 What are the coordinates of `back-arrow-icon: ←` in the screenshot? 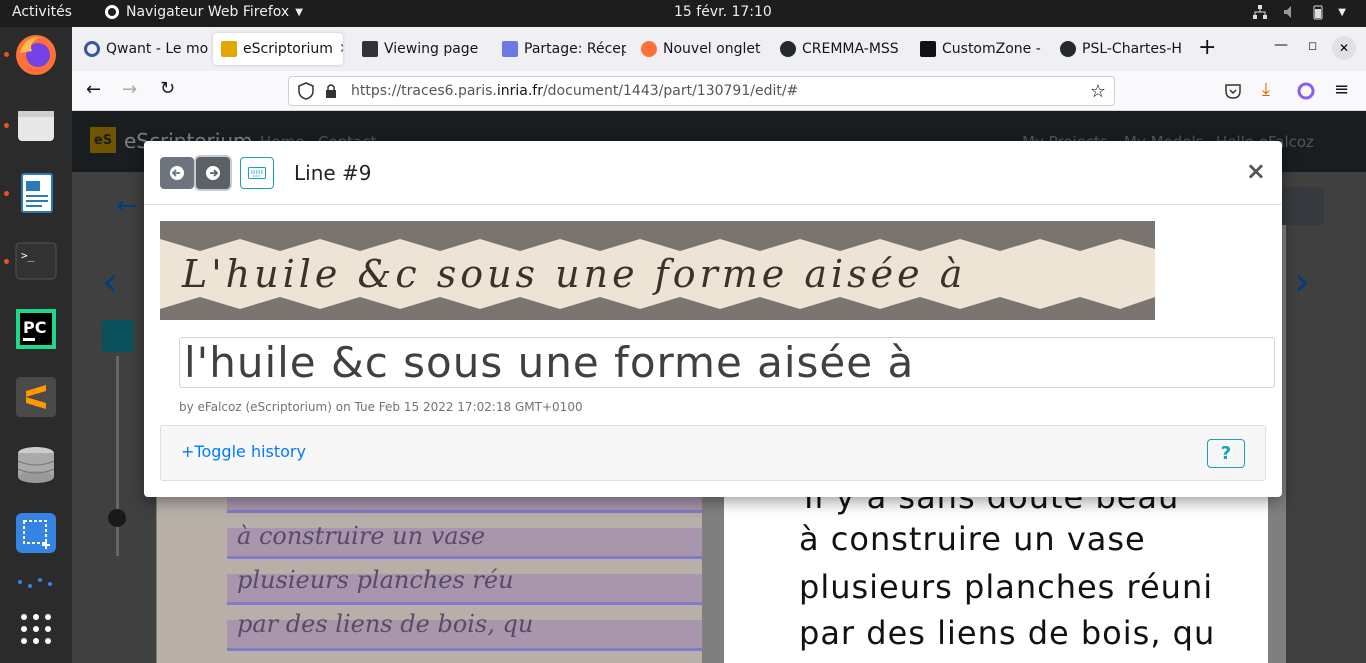 It's located at (93, 89).